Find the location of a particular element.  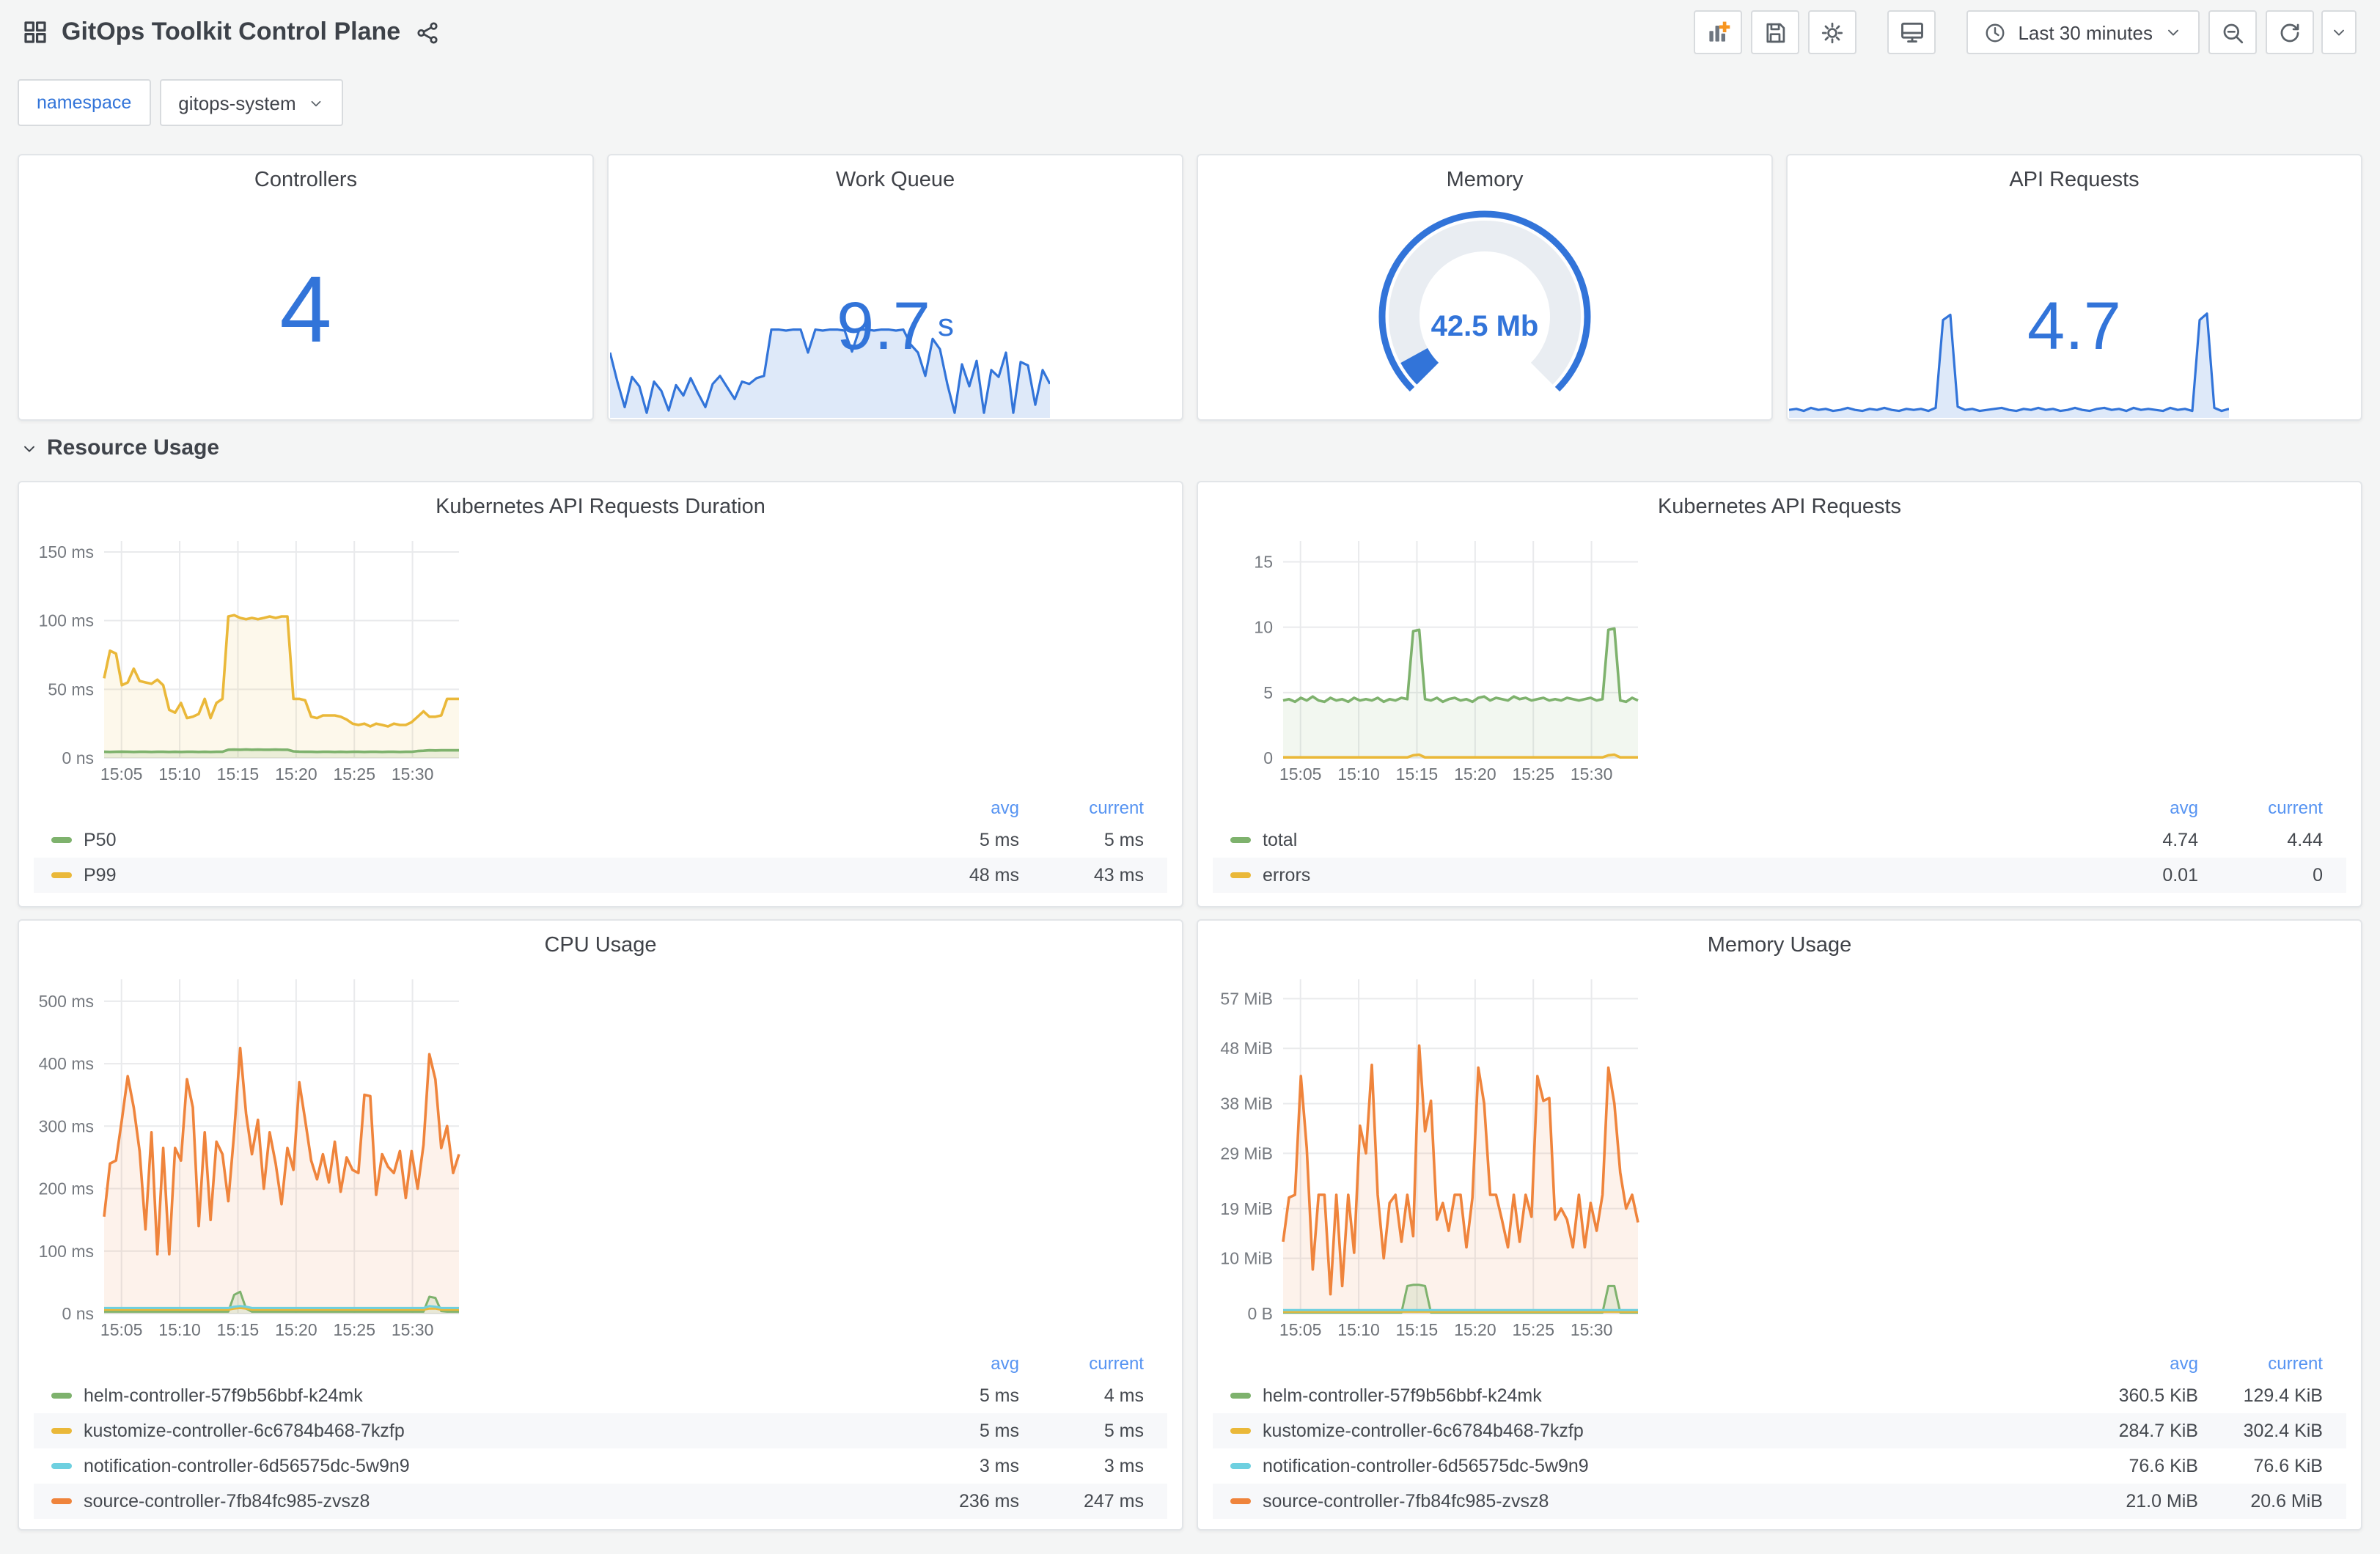

legend-current-value: 129.4 KiB is located at coordinates (2283, 1396).